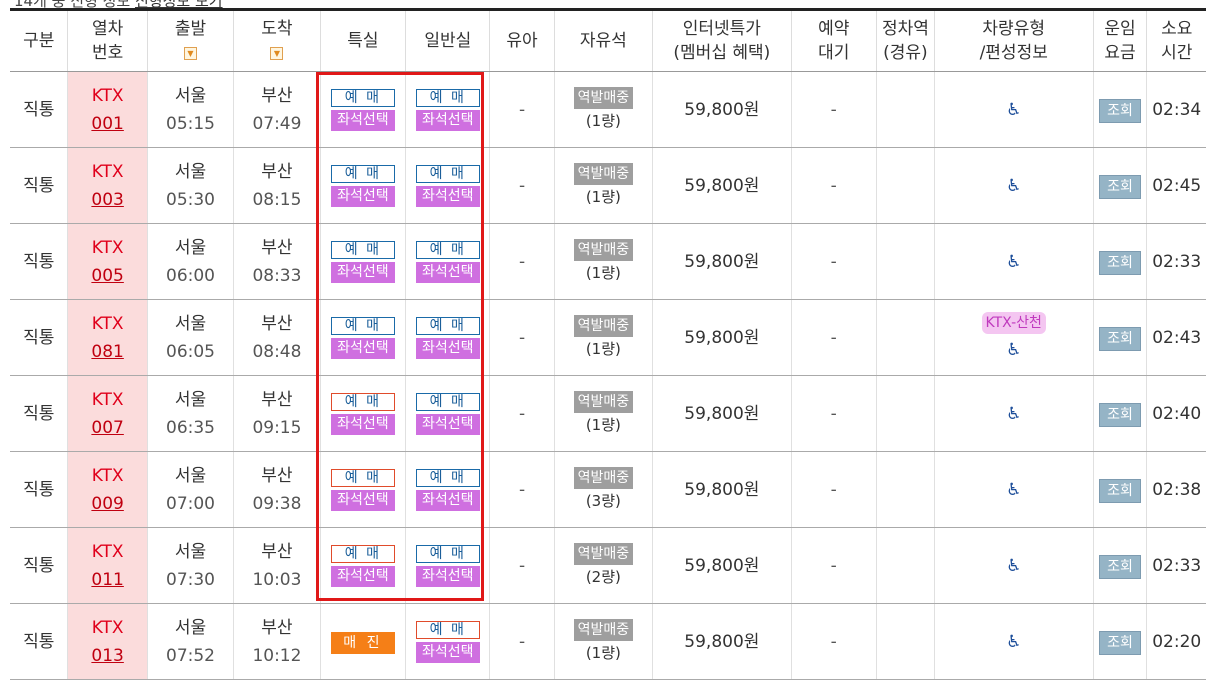 The image size is (1217, 682). I want to click on arrival-cell: 부산 10:12, so click(277, 641).